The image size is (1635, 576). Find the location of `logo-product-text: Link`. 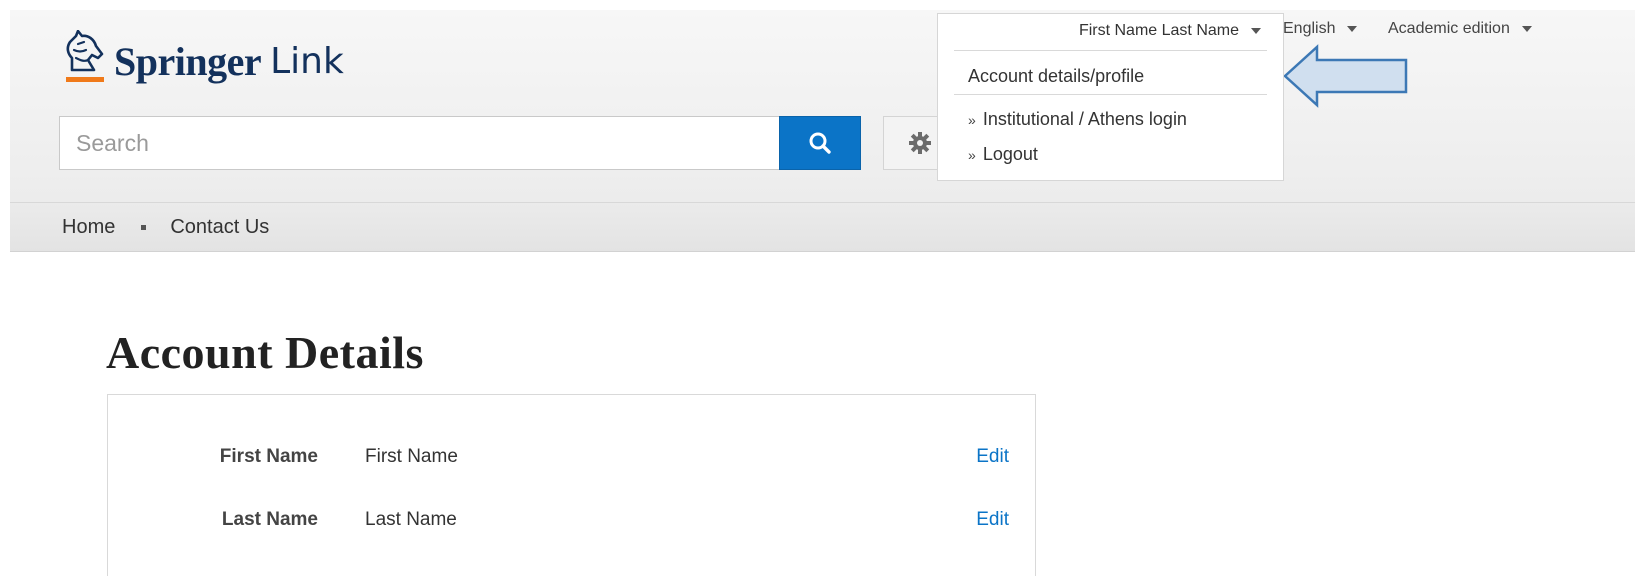

logo-product-text: Link is located at coordinates (307, 61).